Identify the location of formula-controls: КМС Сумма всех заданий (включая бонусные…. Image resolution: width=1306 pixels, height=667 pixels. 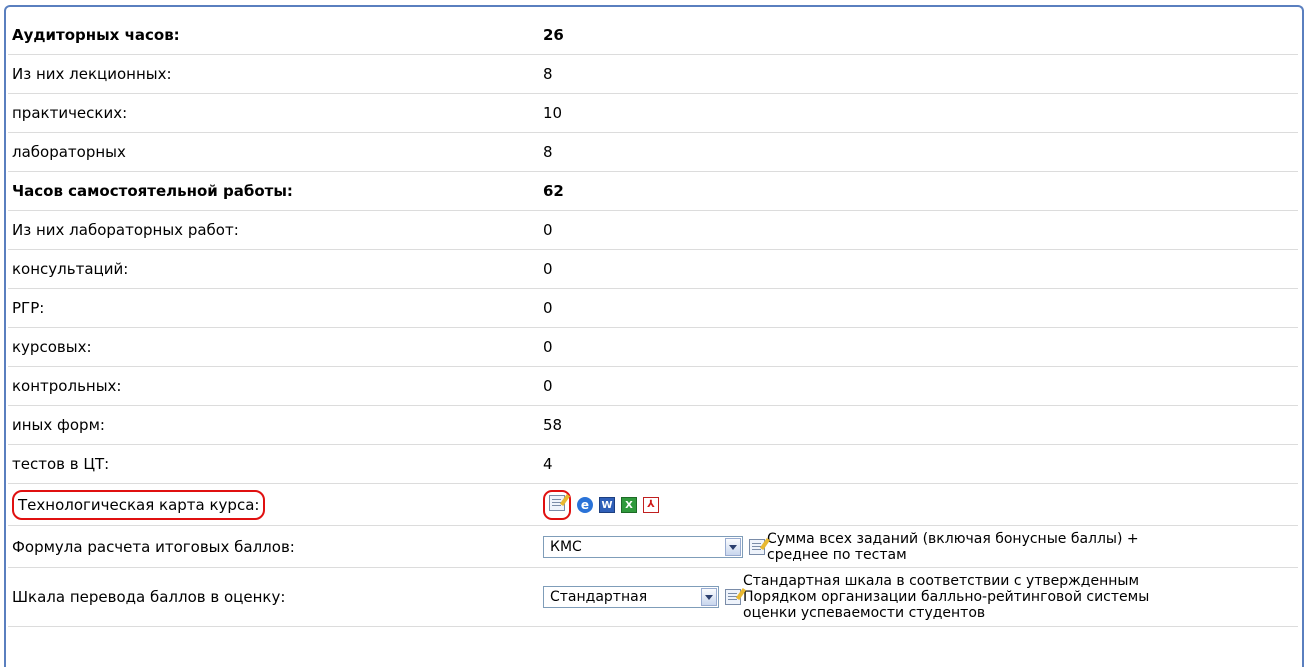
(917, 546).